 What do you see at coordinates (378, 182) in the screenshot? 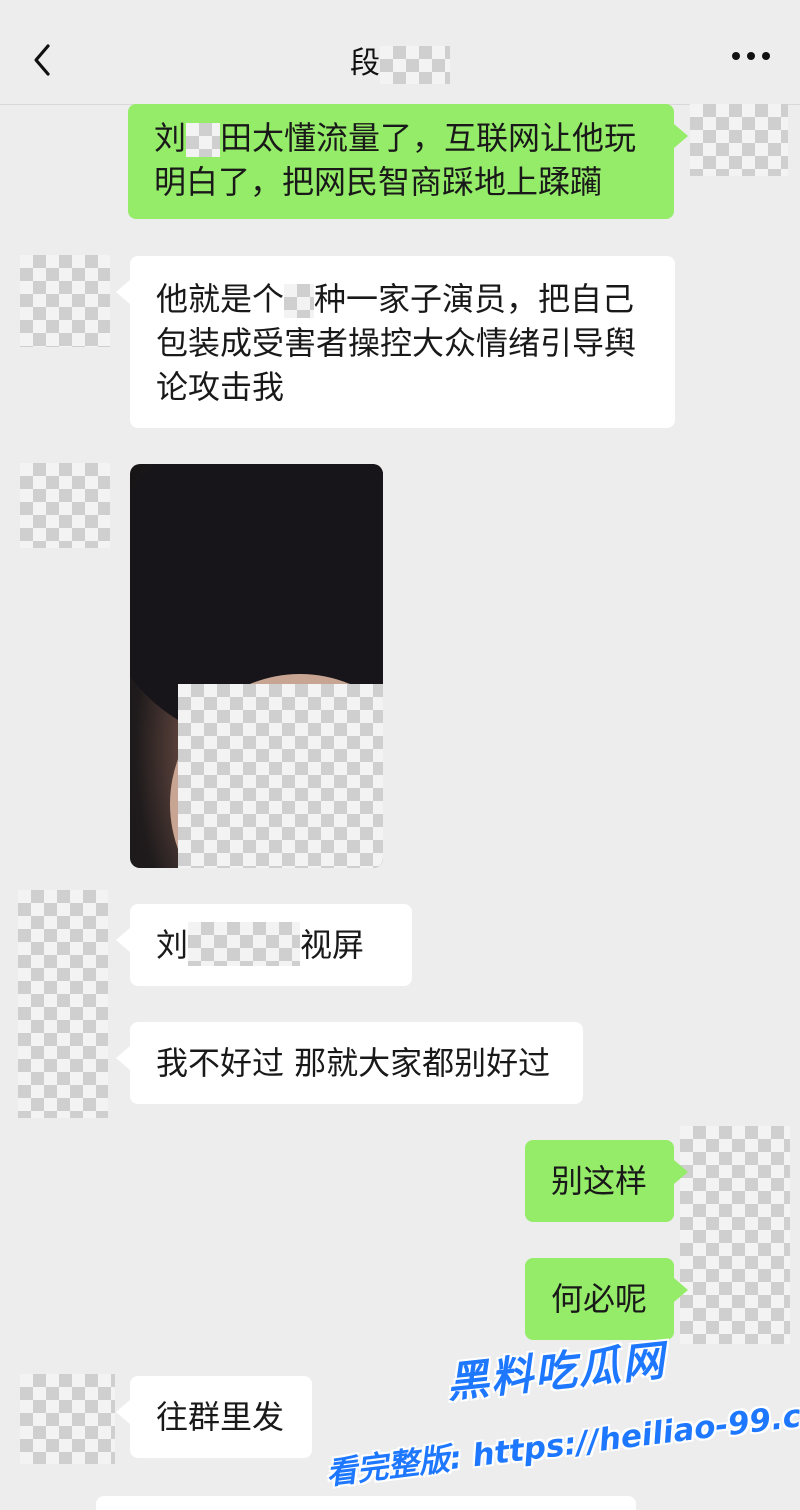
I see `message-line: 明白了，把网民智商踩地上蹂躏` at bounding box center [378, 182].